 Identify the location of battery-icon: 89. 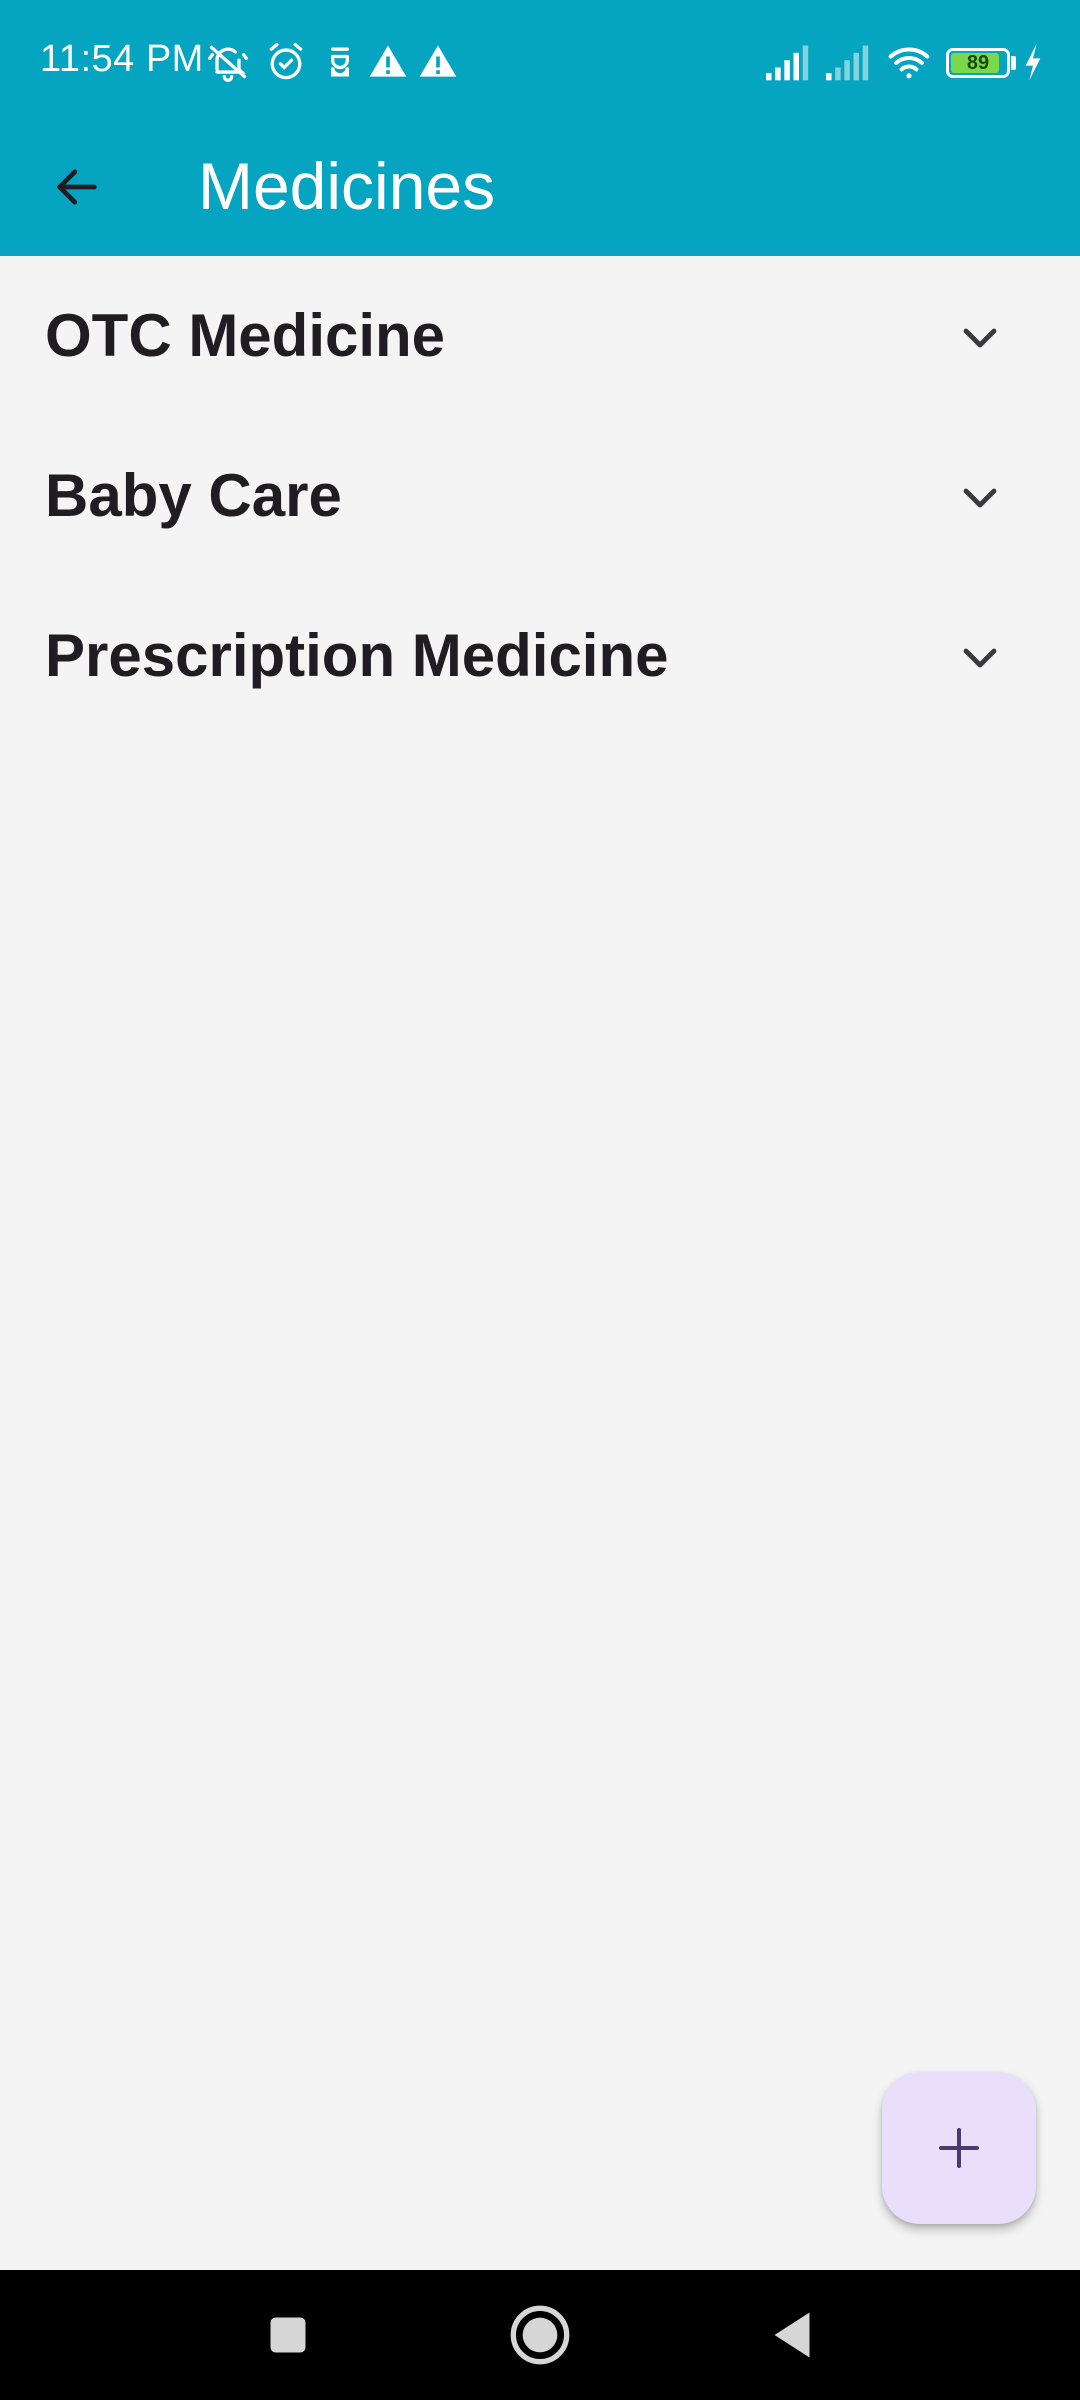
(978, 63).